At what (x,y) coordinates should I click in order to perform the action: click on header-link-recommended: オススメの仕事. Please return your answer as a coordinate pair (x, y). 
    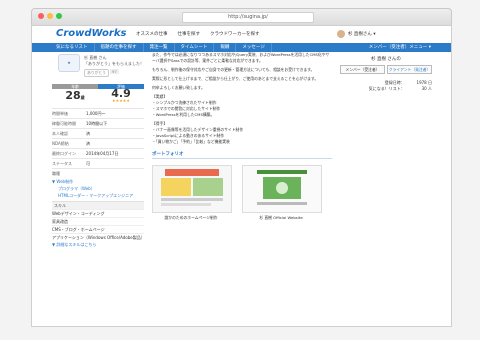
    Looking at the image, I should click on (152, 34).